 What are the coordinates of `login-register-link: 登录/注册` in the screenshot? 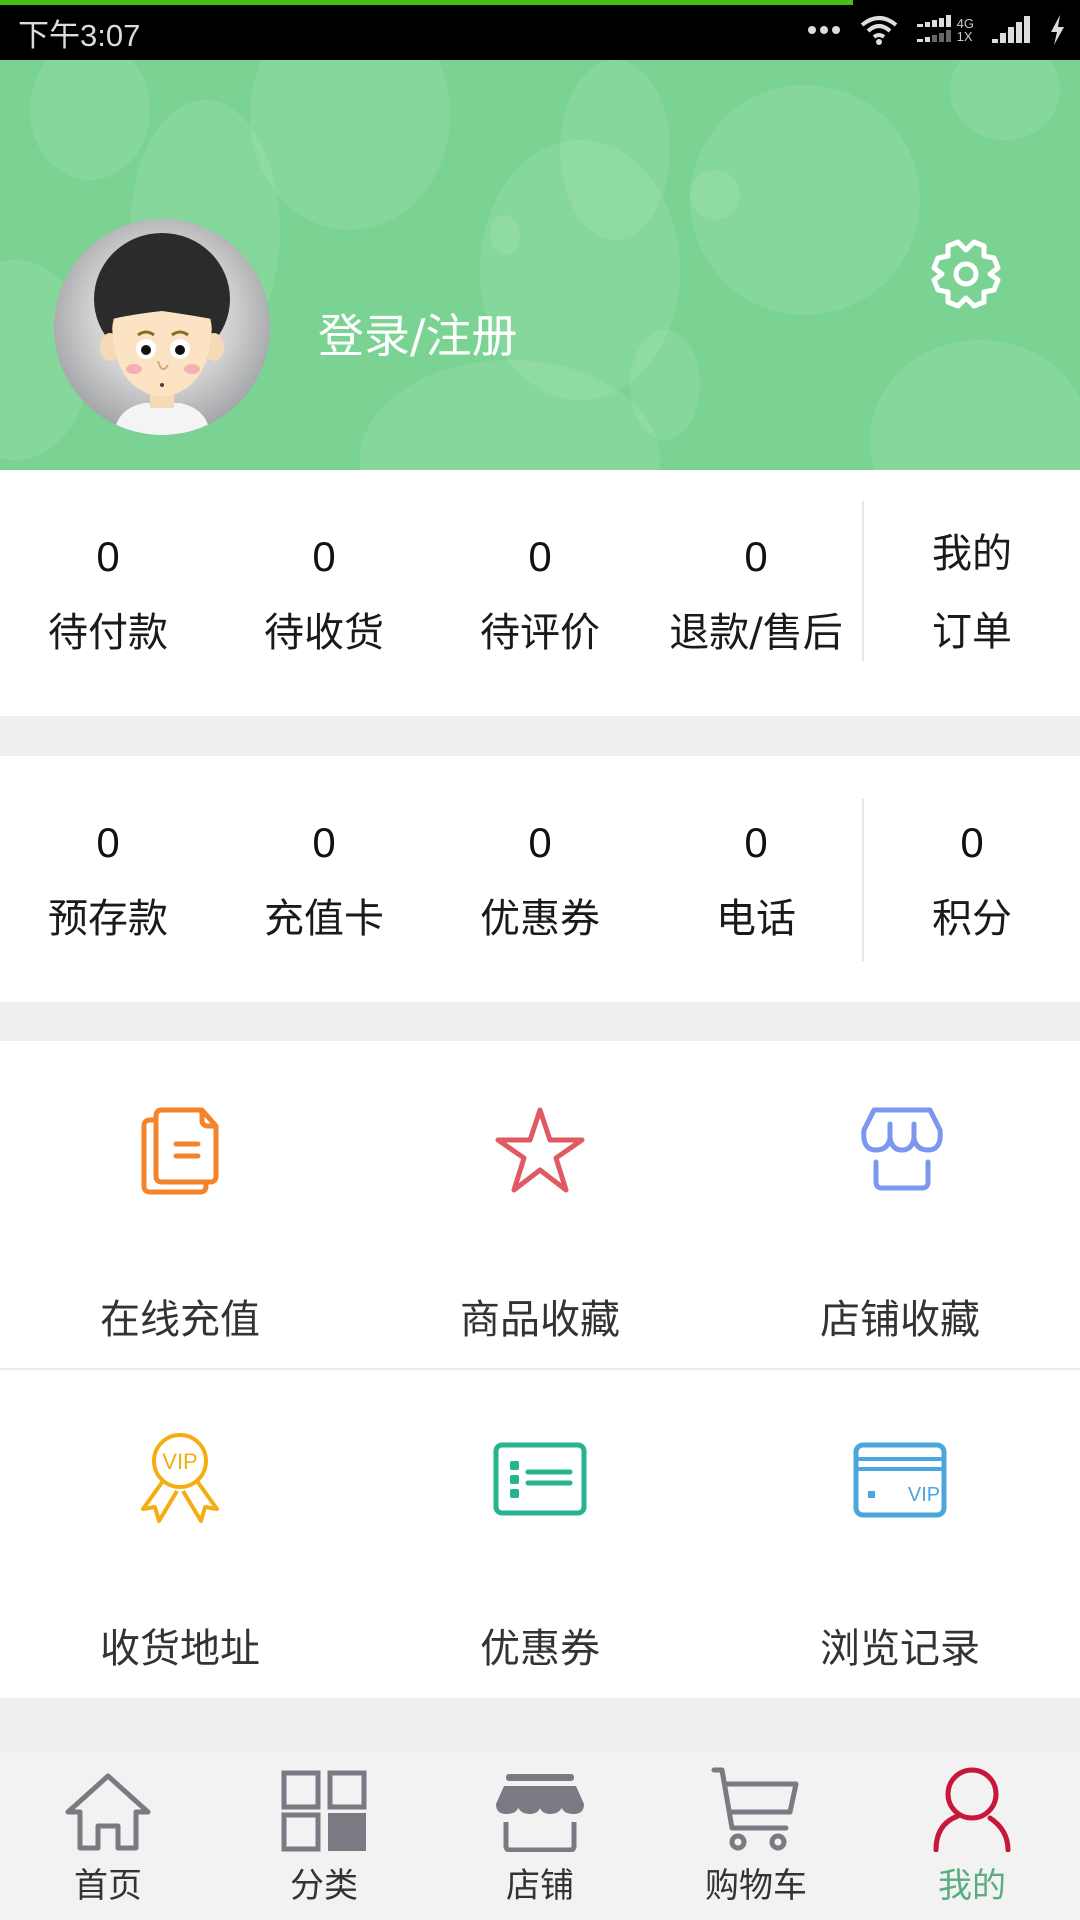 It's located at (418, 333).